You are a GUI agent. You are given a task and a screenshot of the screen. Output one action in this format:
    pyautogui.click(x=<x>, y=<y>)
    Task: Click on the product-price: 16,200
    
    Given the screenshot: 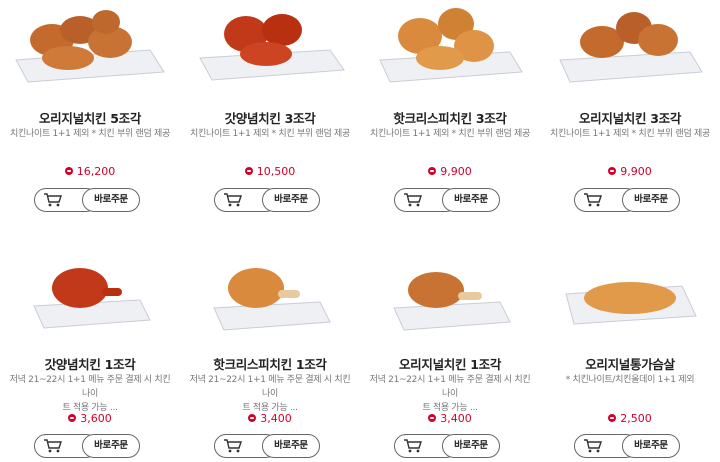 What is the action you would take?
    pyautogui.click(x=90, y=171)
    